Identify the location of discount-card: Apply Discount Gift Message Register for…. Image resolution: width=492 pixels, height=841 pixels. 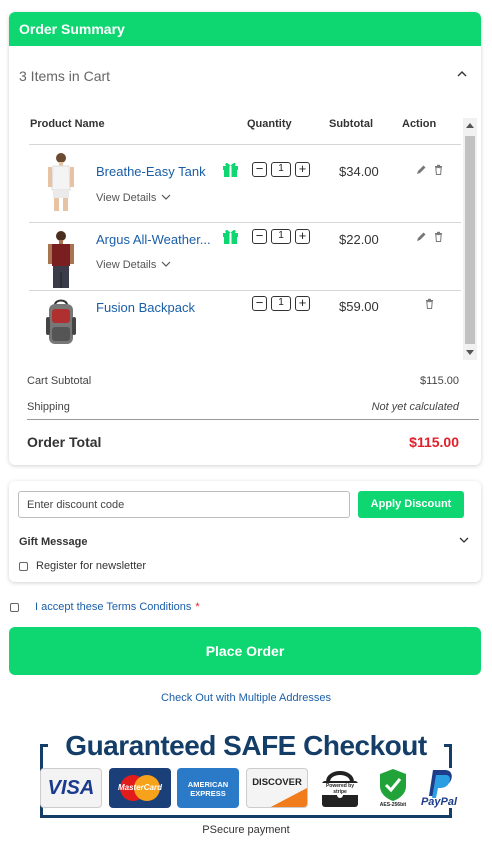
(245, 531).